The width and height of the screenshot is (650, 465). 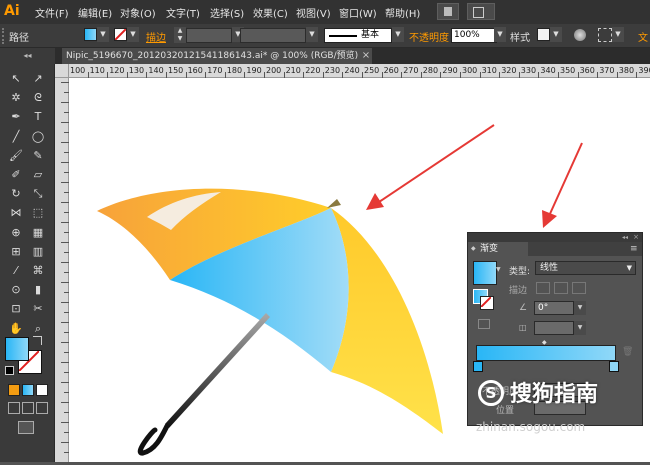 What do you see at coordinates (38, 117) in the screenshot?
I see `type-tool-icon: T` at bounding box center [38, 117].